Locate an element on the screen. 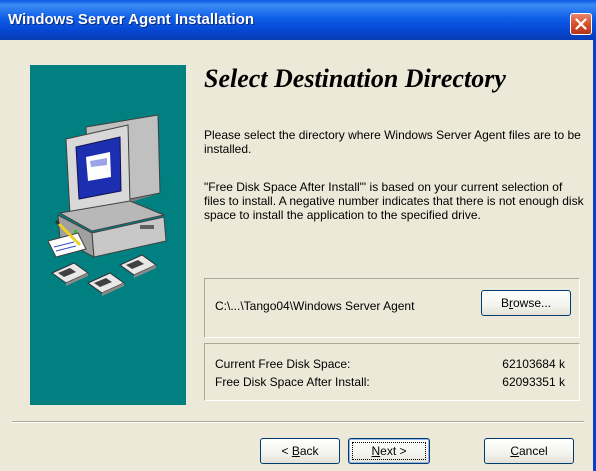 This screenshot has width=596, height=471. close-icon is located at coordinates (581, 24).